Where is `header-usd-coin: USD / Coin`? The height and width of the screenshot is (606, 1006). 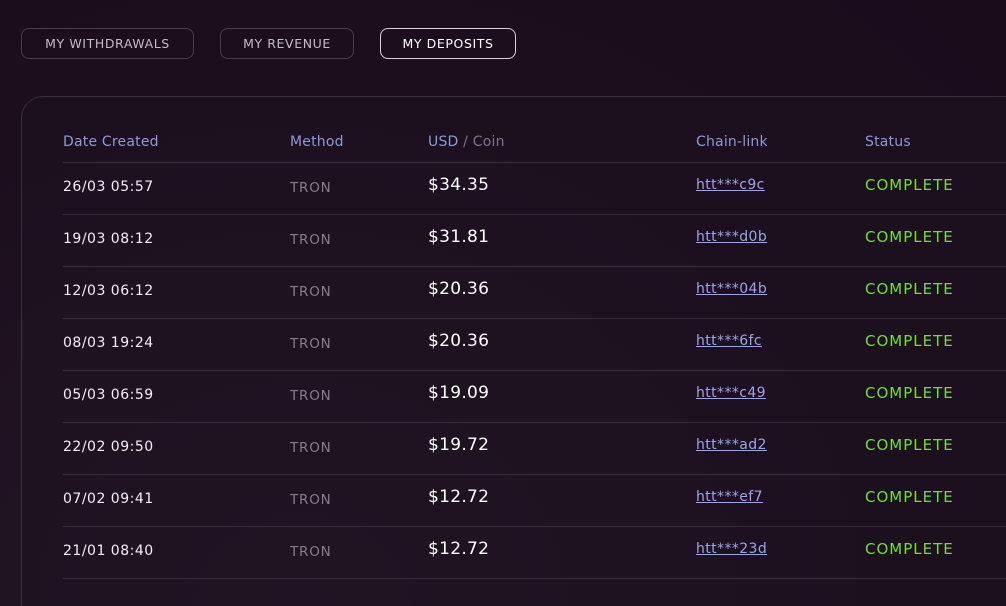 header-usd-coin: USD / Coin is located at coordinates (466, 142).